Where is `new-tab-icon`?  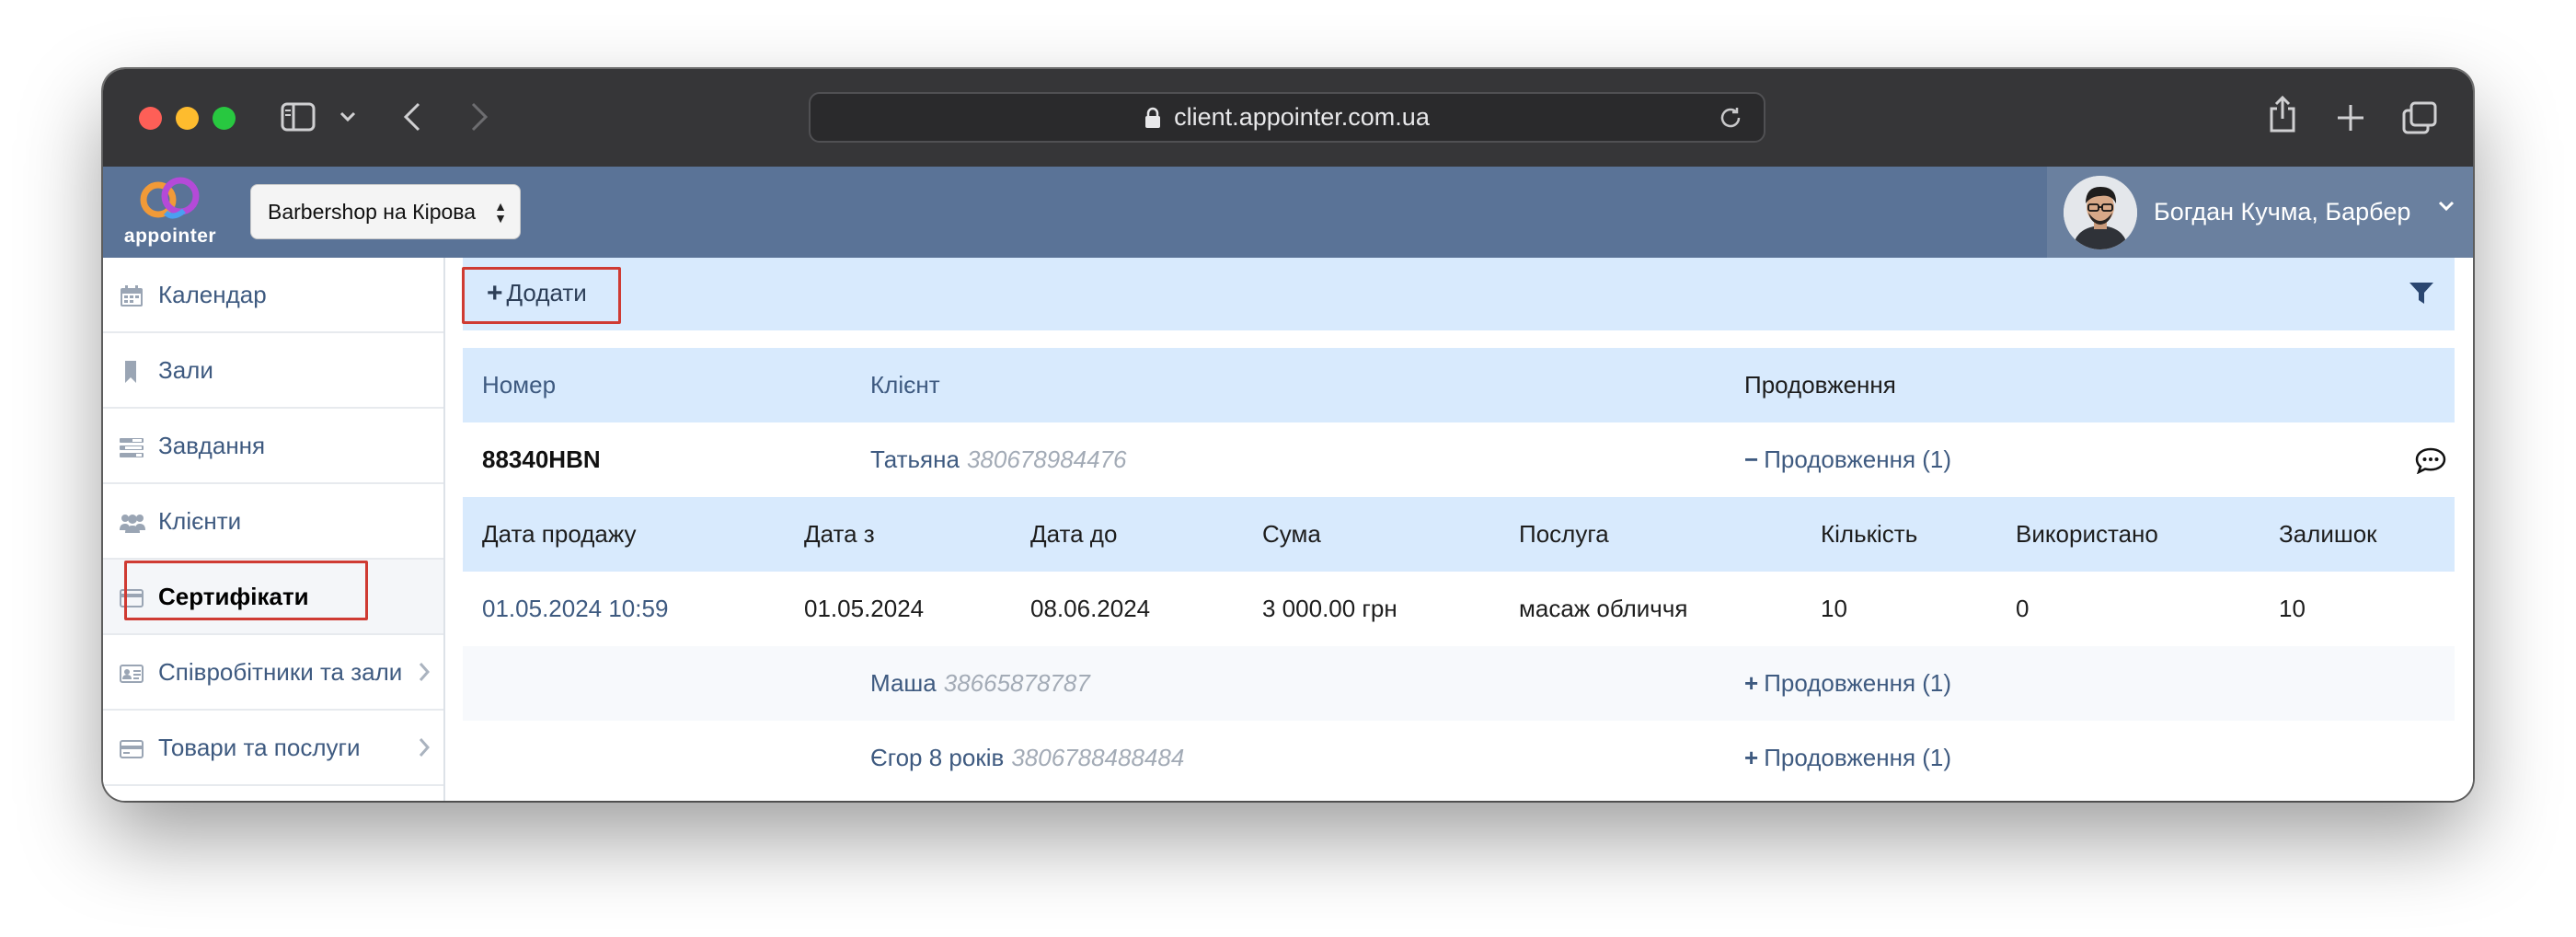 new-tab-icon is located at coordinates (2350, 118).